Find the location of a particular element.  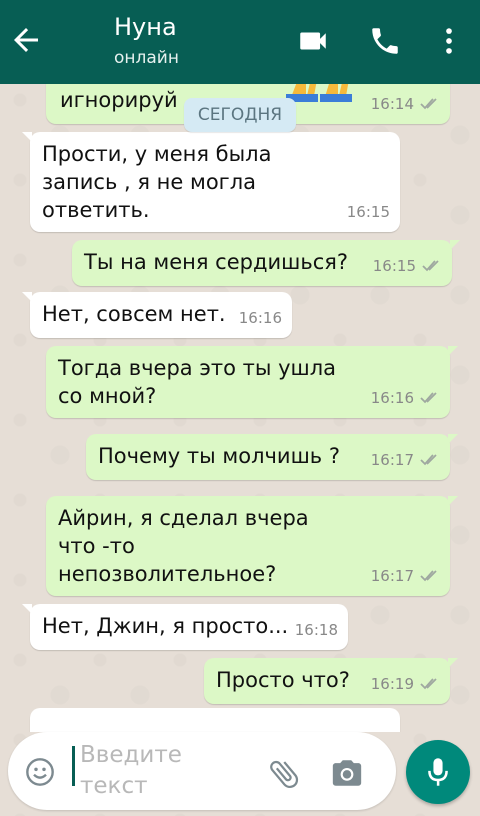

video-call-icon is located at coordinates (313, 41).